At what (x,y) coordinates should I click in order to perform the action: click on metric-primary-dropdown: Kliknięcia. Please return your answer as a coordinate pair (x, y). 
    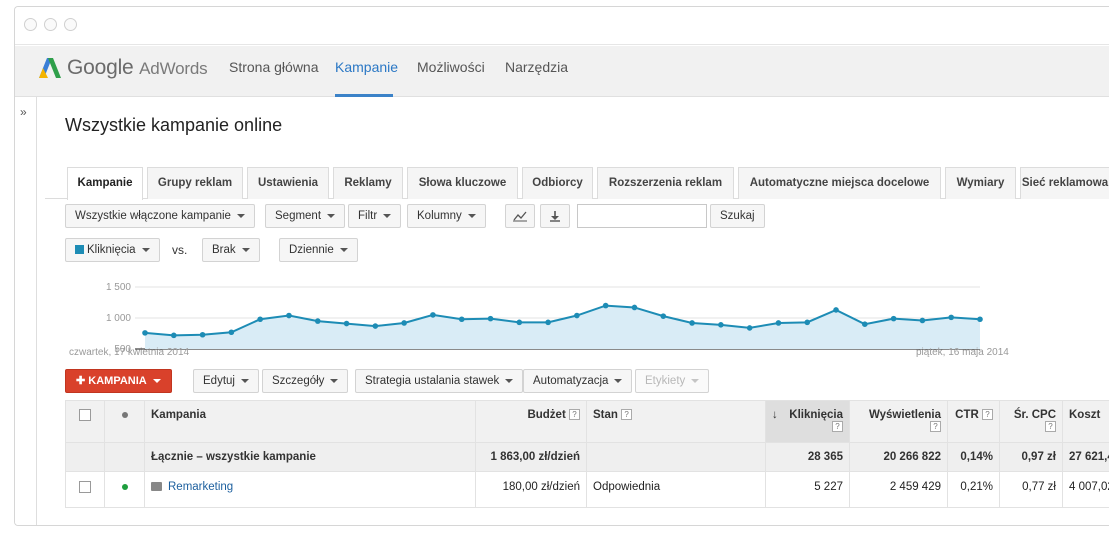
    Looking at the image, I should click on (112, 250).